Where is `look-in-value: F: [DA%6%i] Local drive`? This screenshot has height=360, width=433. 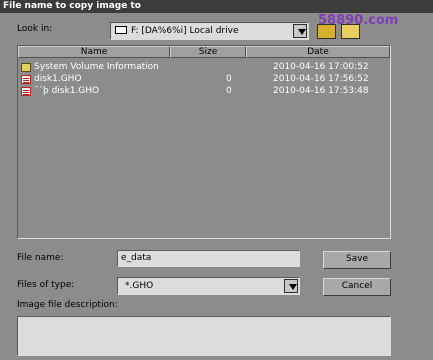 look-in-value: F: [DA%6%i] Local drive is located at coordinates (185, 31).